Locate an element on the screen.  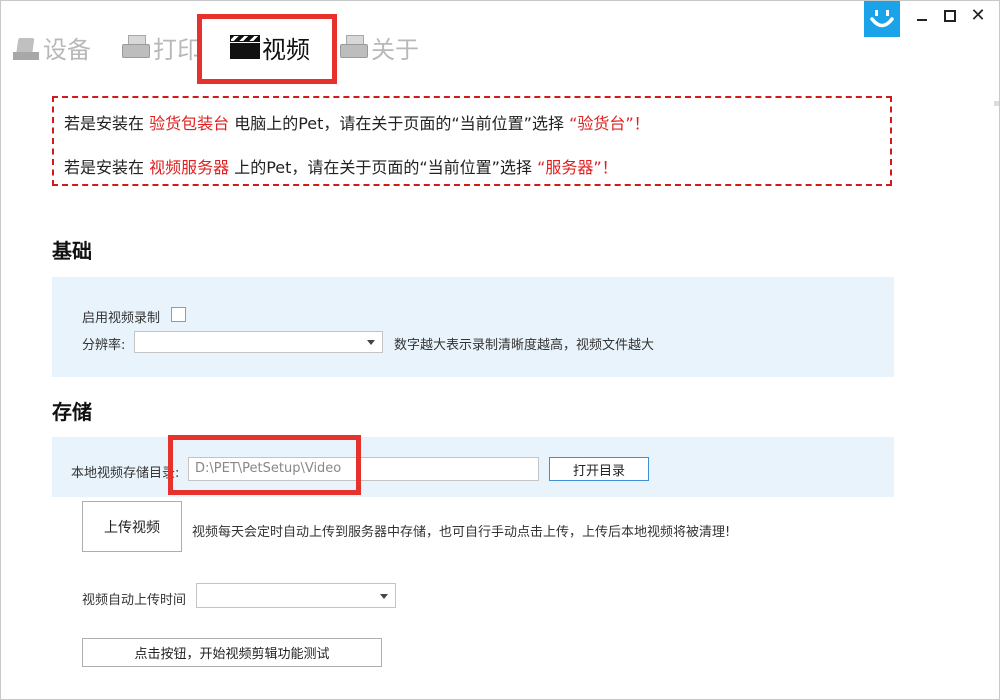
resolution-label: 分辨率: is located at coordinates (104, 345).